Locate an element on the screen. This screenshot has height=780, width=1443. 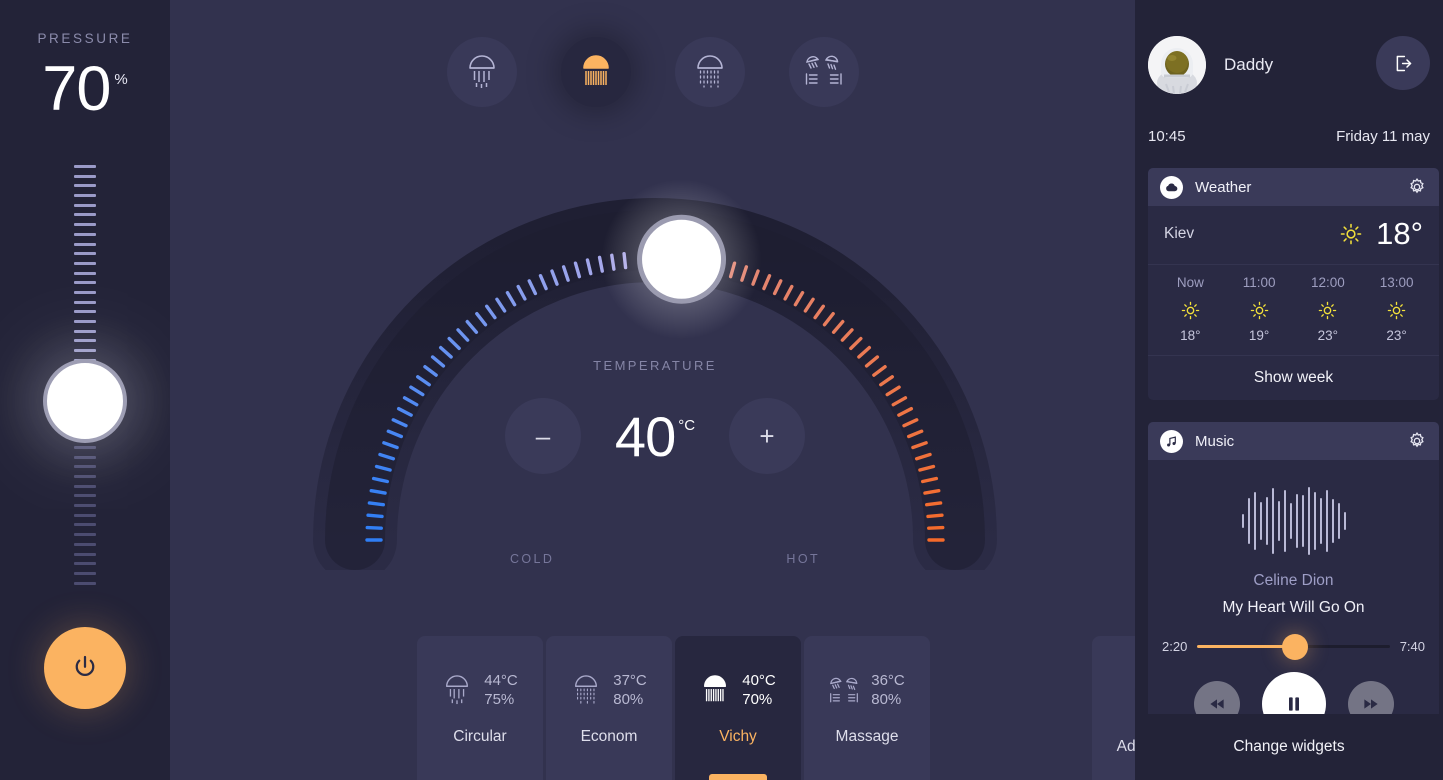
weather-current-temp: 18° is located at coordinates (1399, 233).